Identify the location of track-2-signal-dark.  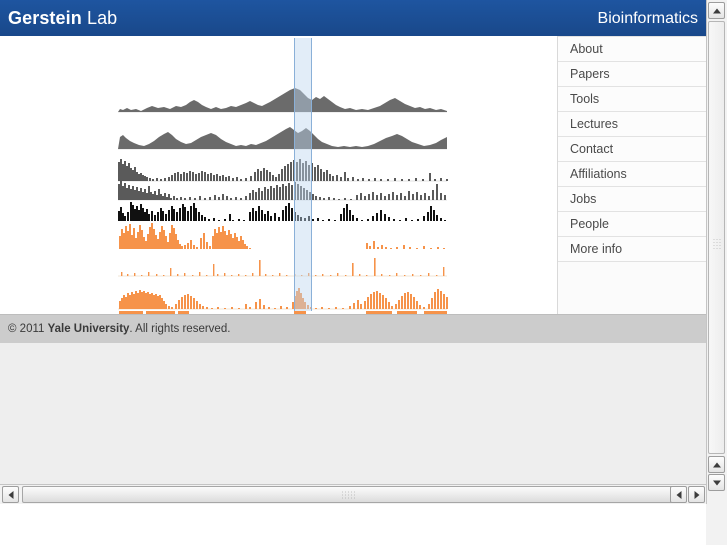
(282, 138).